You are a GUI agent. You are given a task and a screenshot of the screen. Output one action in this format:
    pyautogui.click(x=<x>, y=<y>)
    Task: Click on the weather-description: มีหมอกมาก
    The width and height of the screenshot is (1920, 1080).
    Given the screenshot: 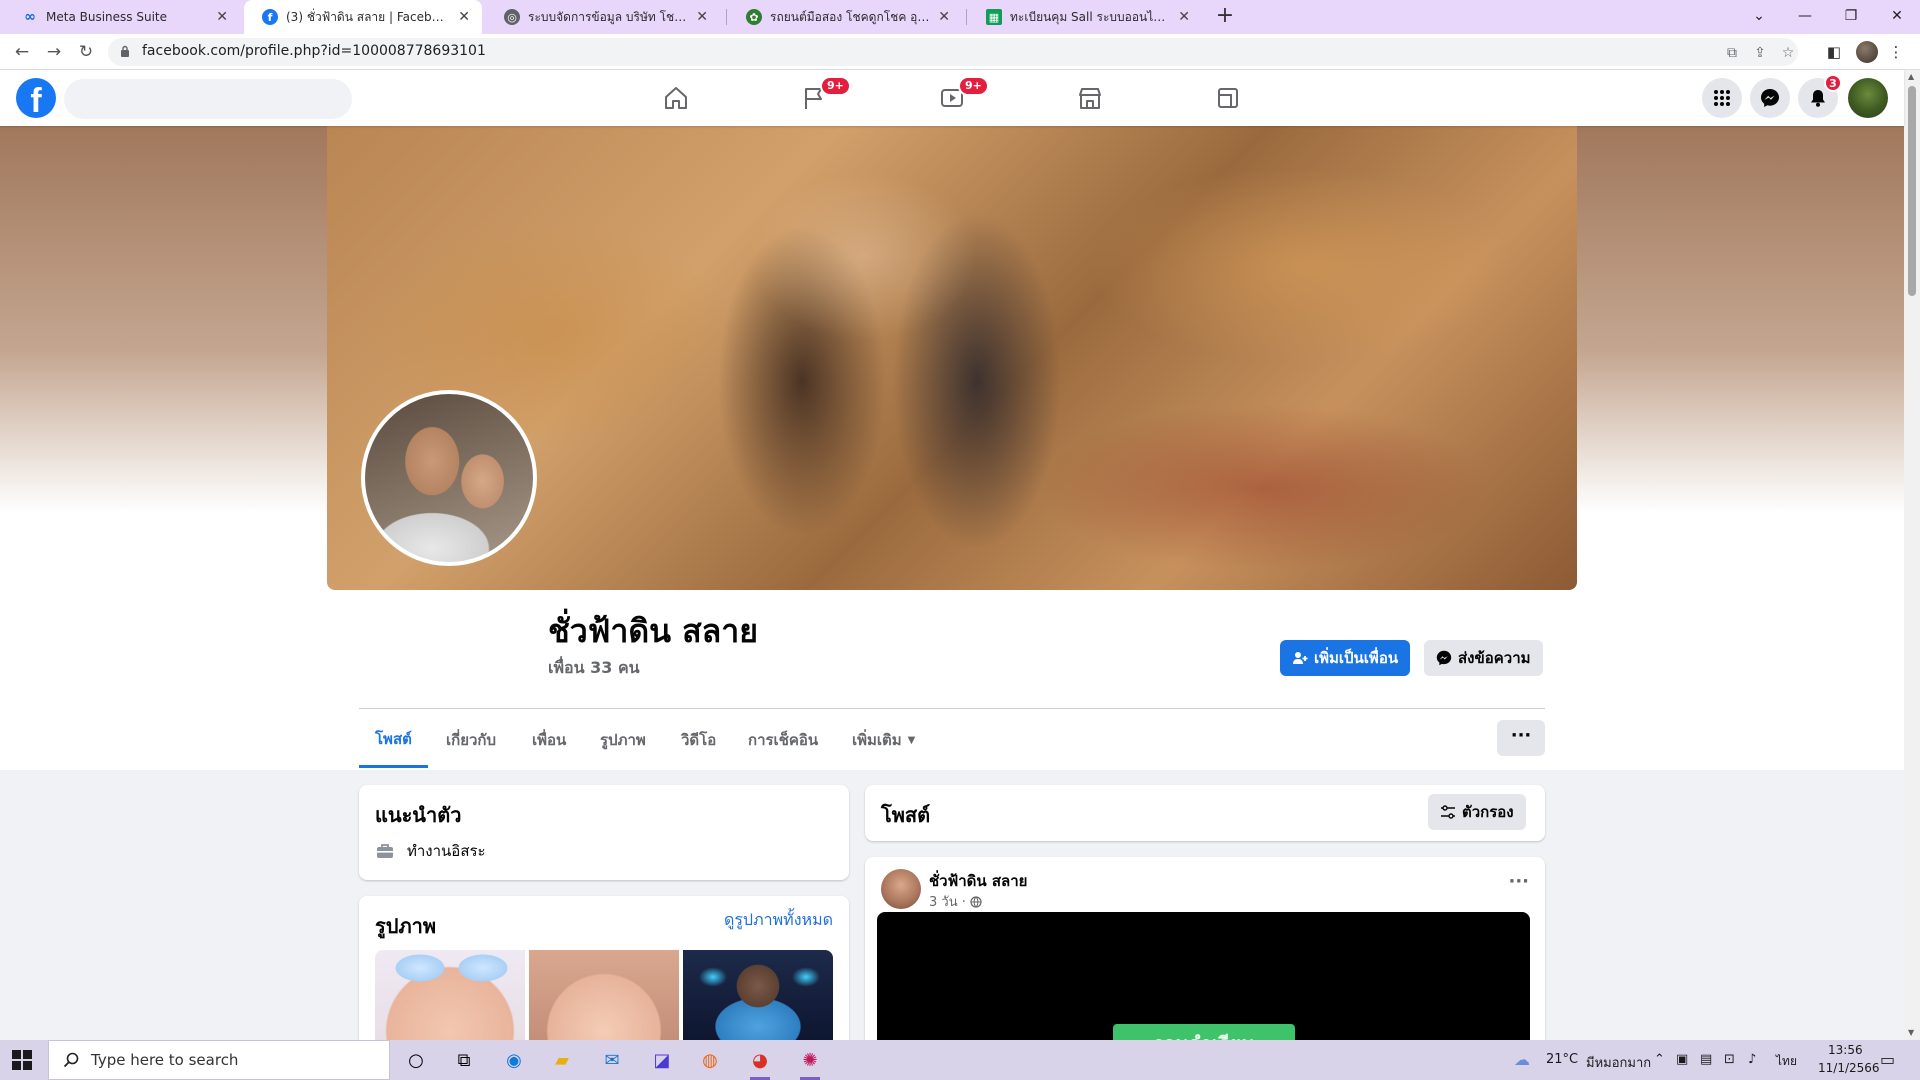 What is the action you would take?
    pyautogui.click(x=1618, y=1062)
    